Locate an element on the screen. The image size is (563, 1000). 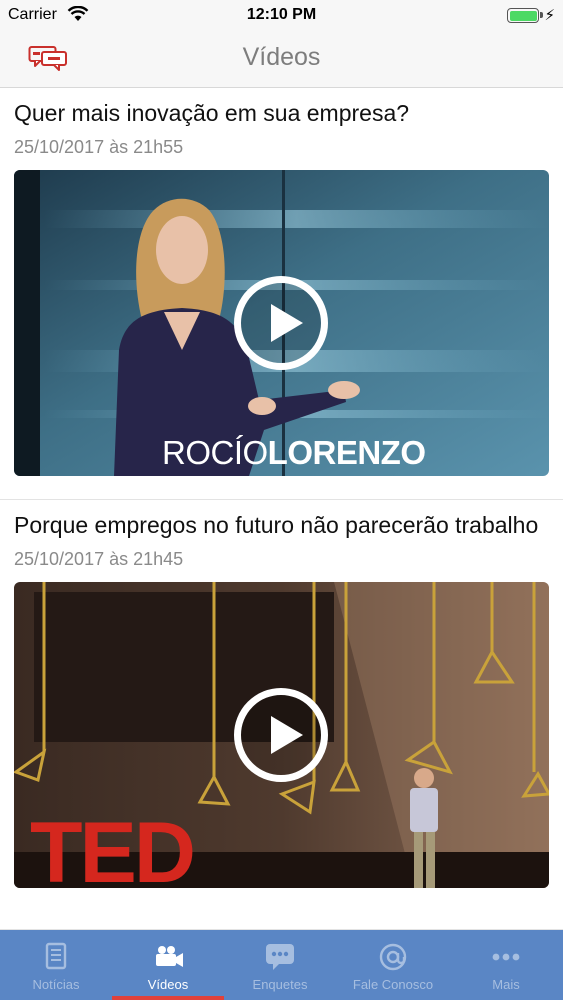
status-bar: Carrier 12:10 PM ⚡ is located at coordinates (281, 15).